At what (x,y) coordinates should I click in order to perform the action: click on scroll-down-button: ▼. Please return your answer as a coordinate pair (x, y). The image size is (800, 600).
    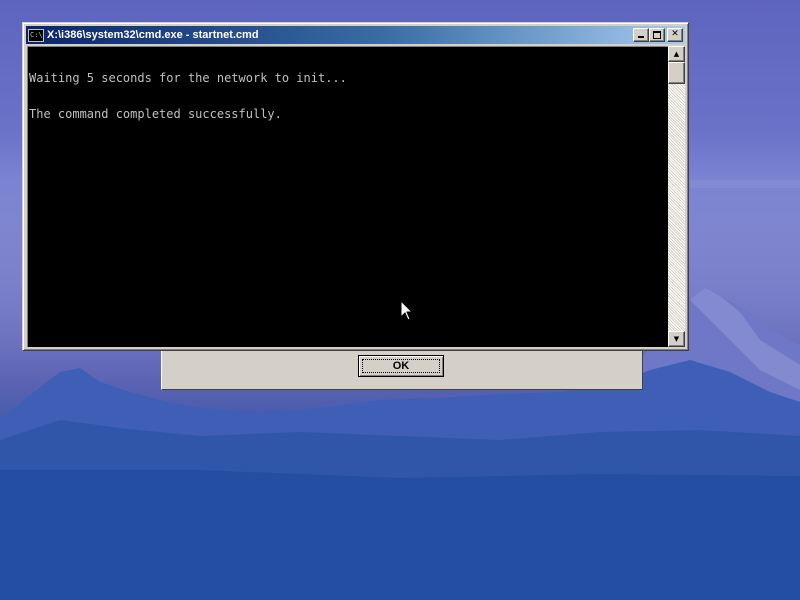
    Looking at the image, I should click on (676, 339).